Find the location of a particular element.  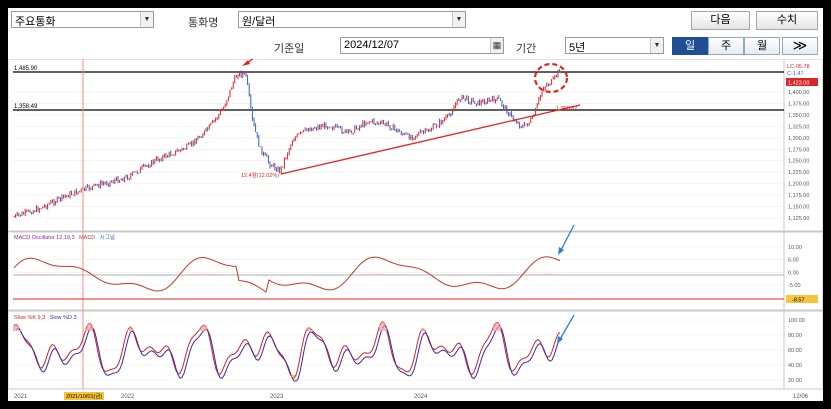

price-tick-label: 1,275.00 is located at coordinates (798, 150).